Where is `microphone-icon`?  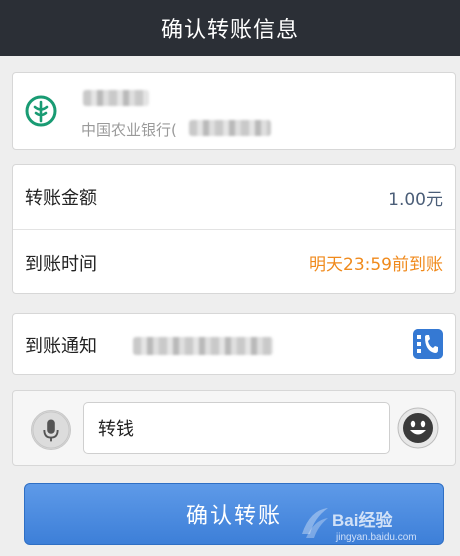 microphone-icon is located at coordinates (51, 430).